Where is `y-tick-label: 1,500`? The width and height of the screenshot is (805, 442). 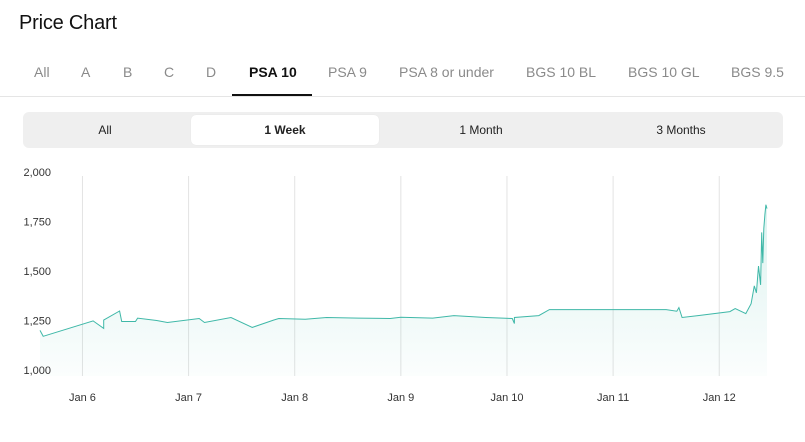
y-tick-label: 1,500 is located at coordinates (37, 272).